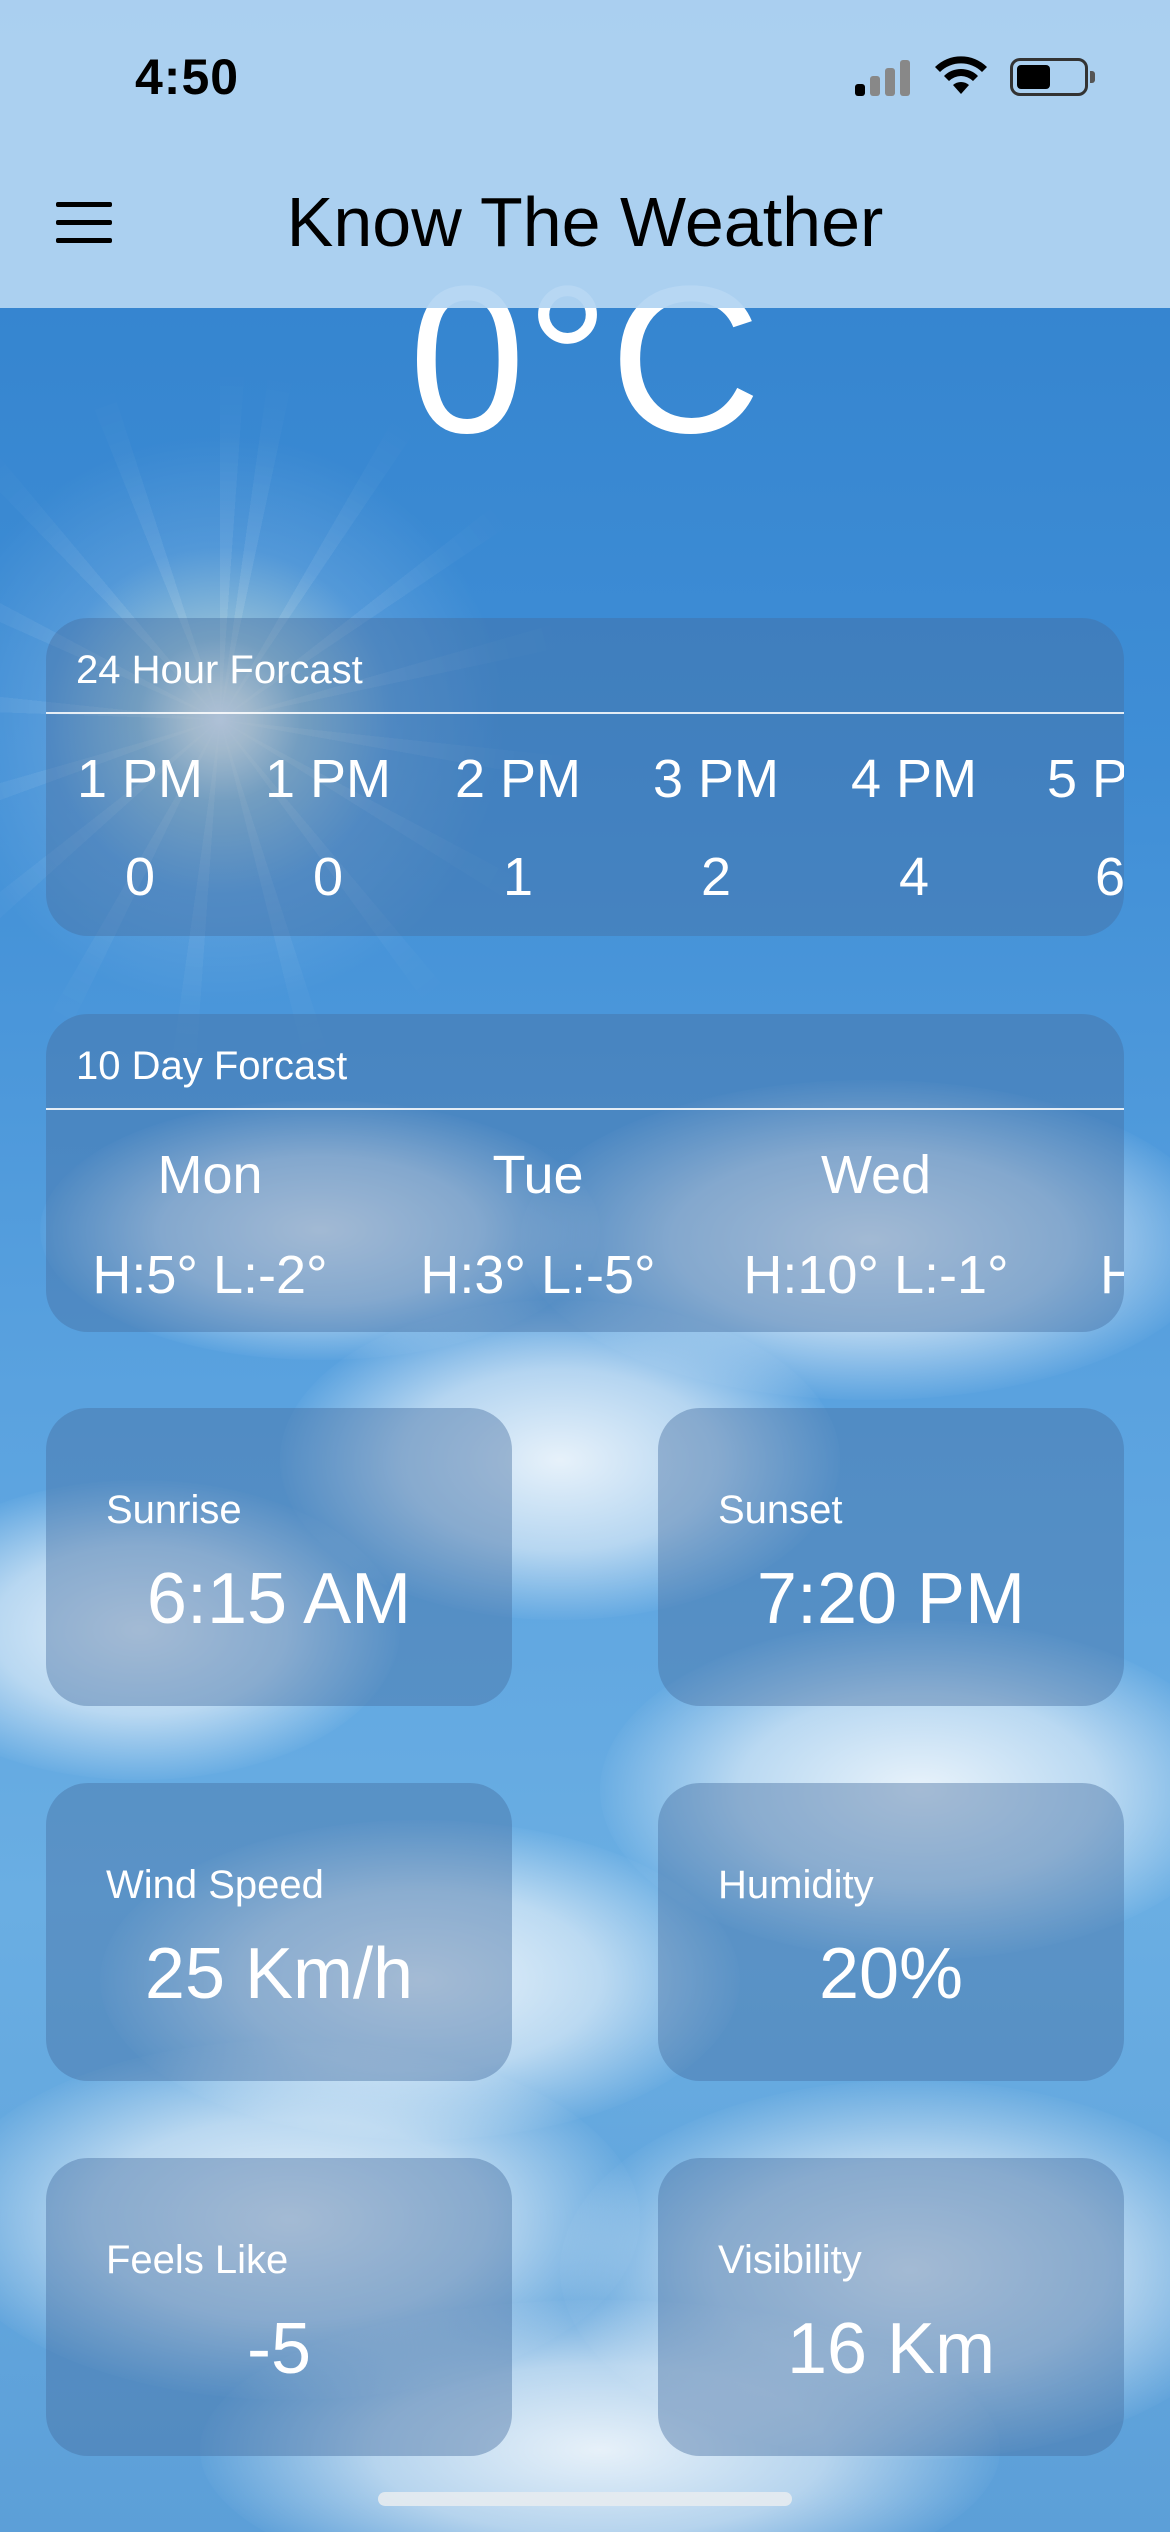 The height and width of the screenshot is (2532, 1170). What do you see at coordinates (891, 1974) in the screenshot?
I see `humidity-value: 20%` at bounding box center [891, 1974].